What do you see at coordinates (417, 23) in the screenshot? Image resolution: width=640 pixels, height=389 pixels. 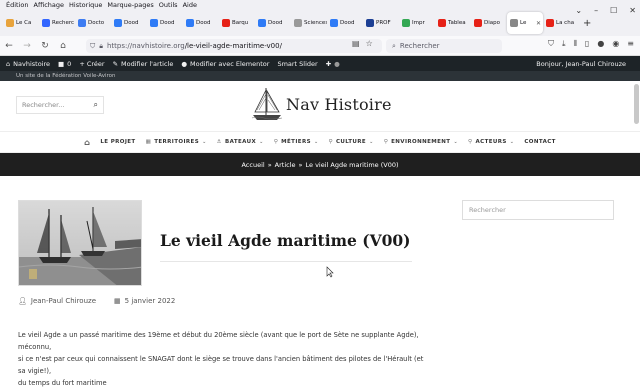 I see `browser-tab: Impr` at bounding box center [417, 23].